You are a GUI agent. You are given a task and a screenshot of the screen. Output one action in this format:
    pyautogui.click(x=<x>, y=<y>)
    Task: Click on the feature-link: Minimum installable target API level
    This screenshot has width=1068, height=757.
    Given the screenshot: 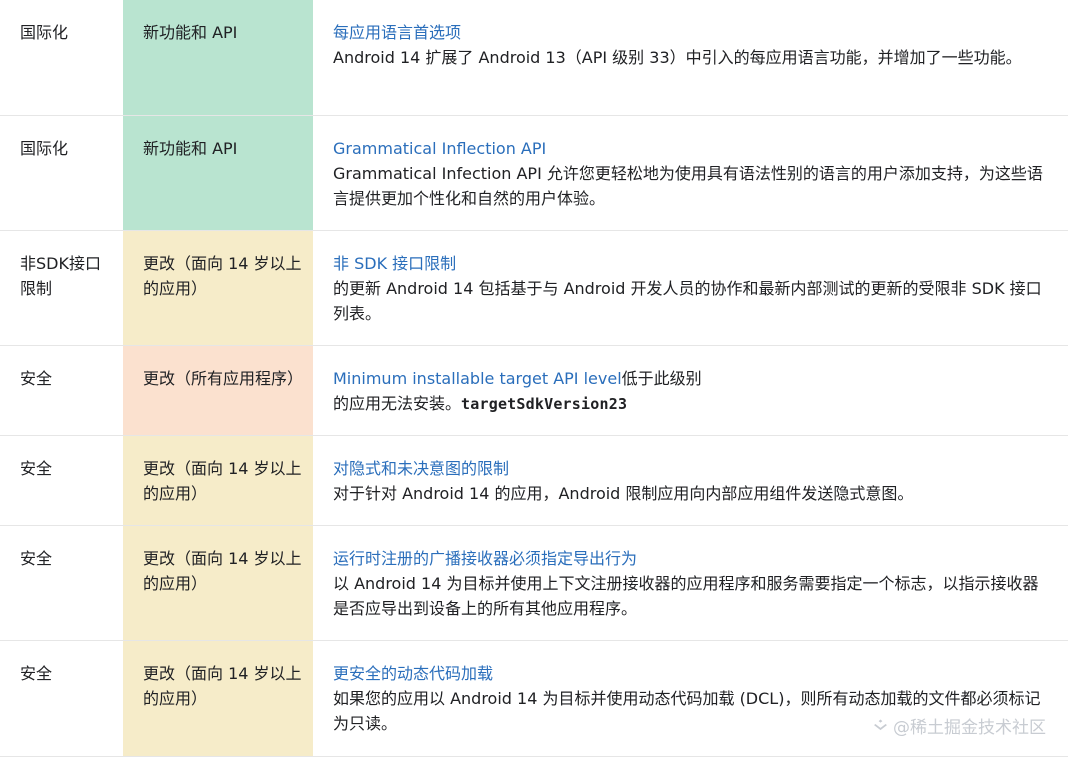 What is the action you would take?
    pyautogui.click(x=477, y=378)
    